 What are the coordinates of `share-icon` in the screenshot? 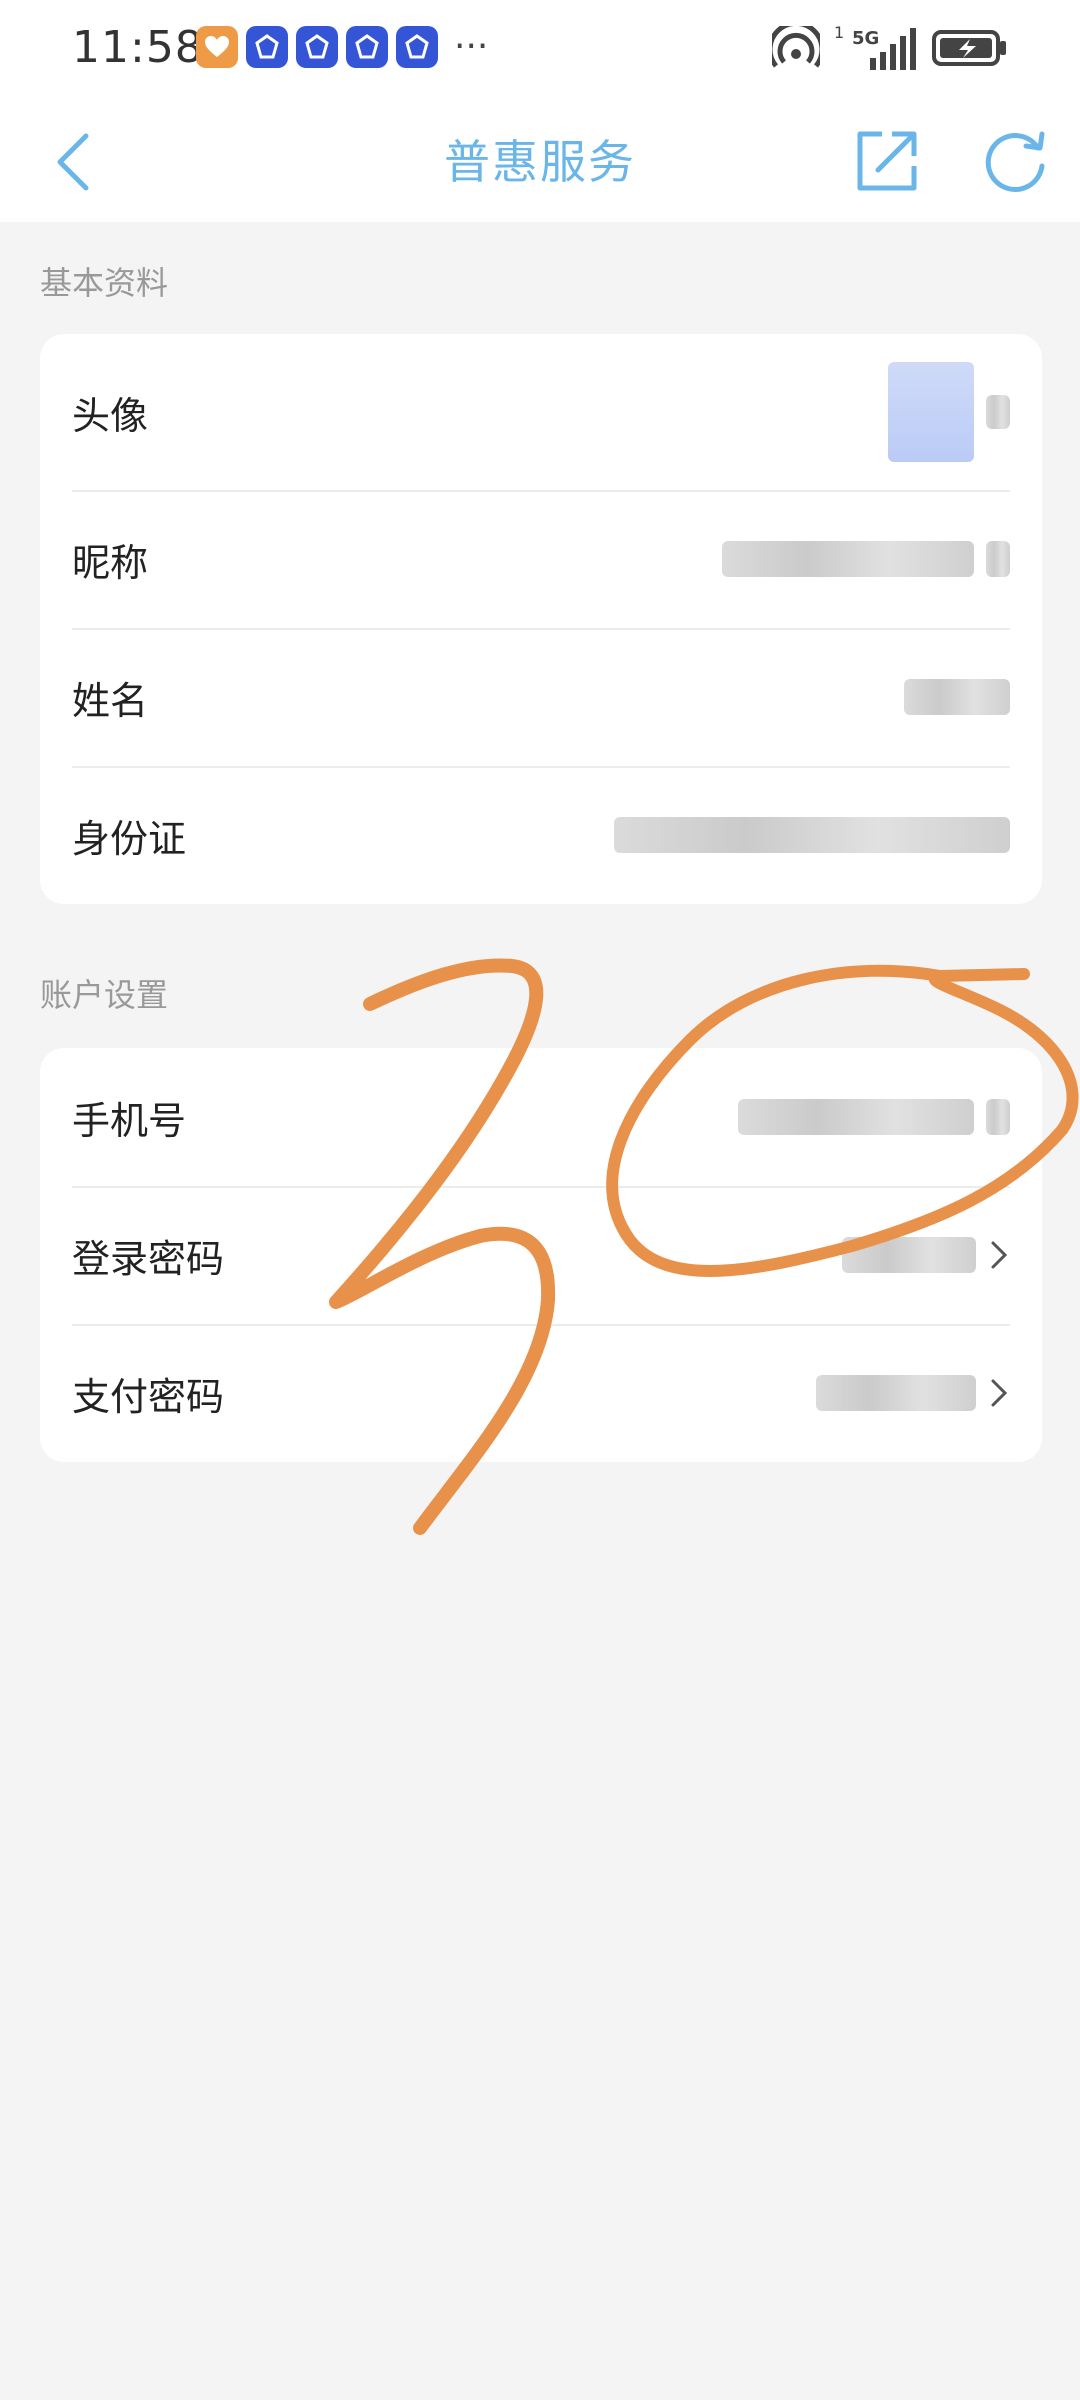 It's located at (887, 161).